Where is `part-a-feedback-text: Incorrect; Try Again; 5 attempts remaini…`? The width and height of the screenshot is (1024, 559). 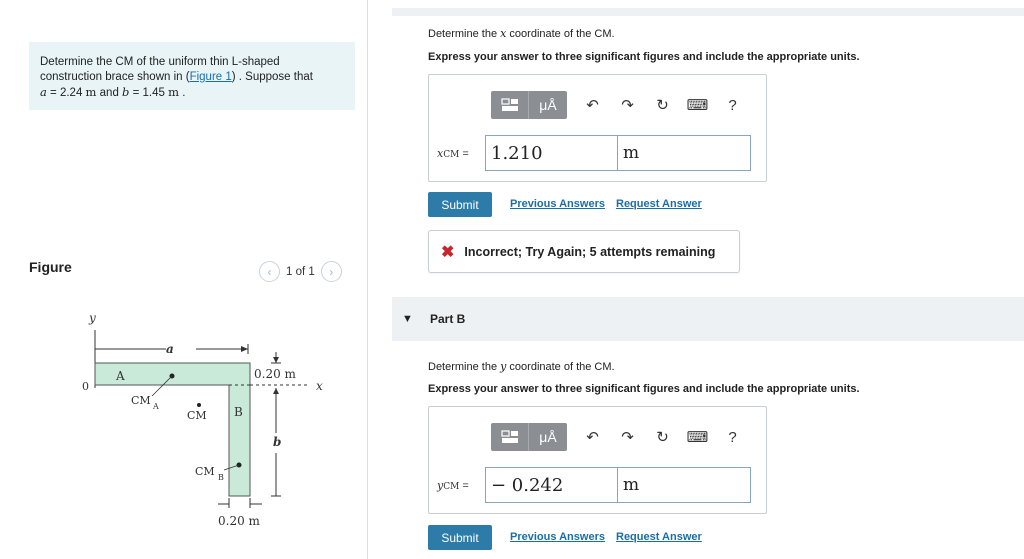
part-a-feedback-text: Incorrect; Try Again; 5 attempts remaini… is located at coordinates (590, 251).